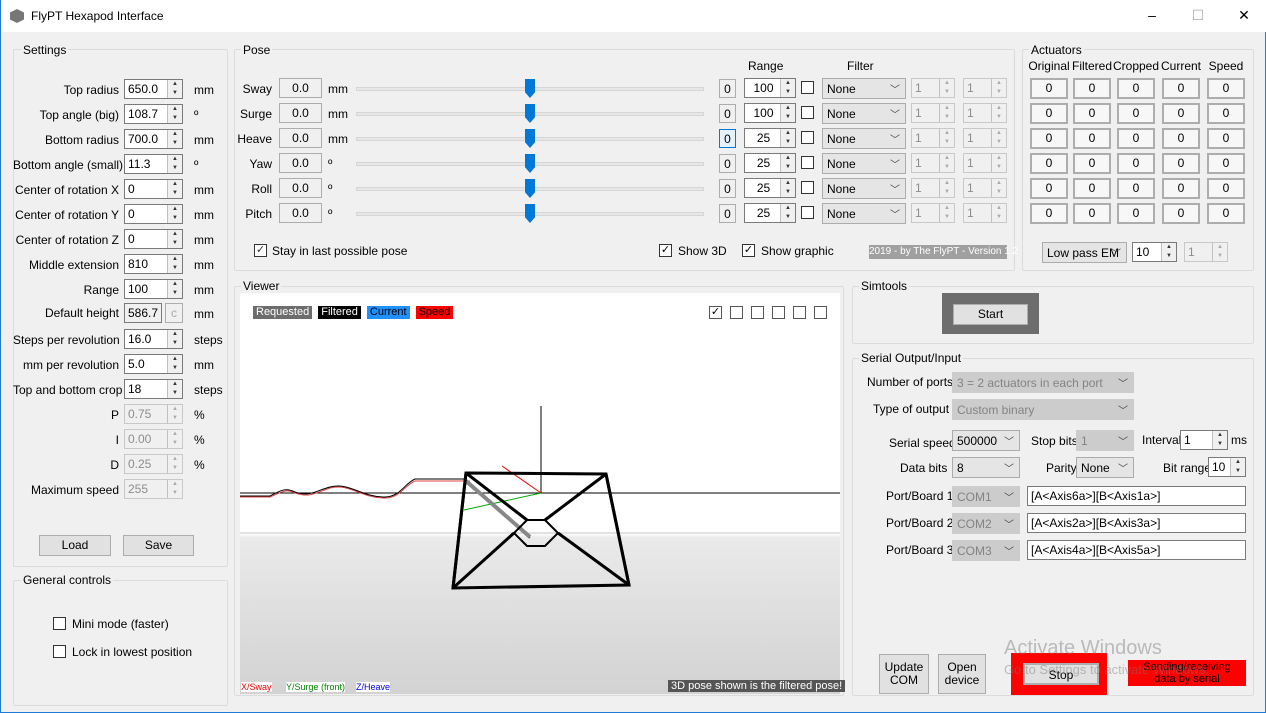  I want to click on legend-requested: Requested, so click(283, 312).